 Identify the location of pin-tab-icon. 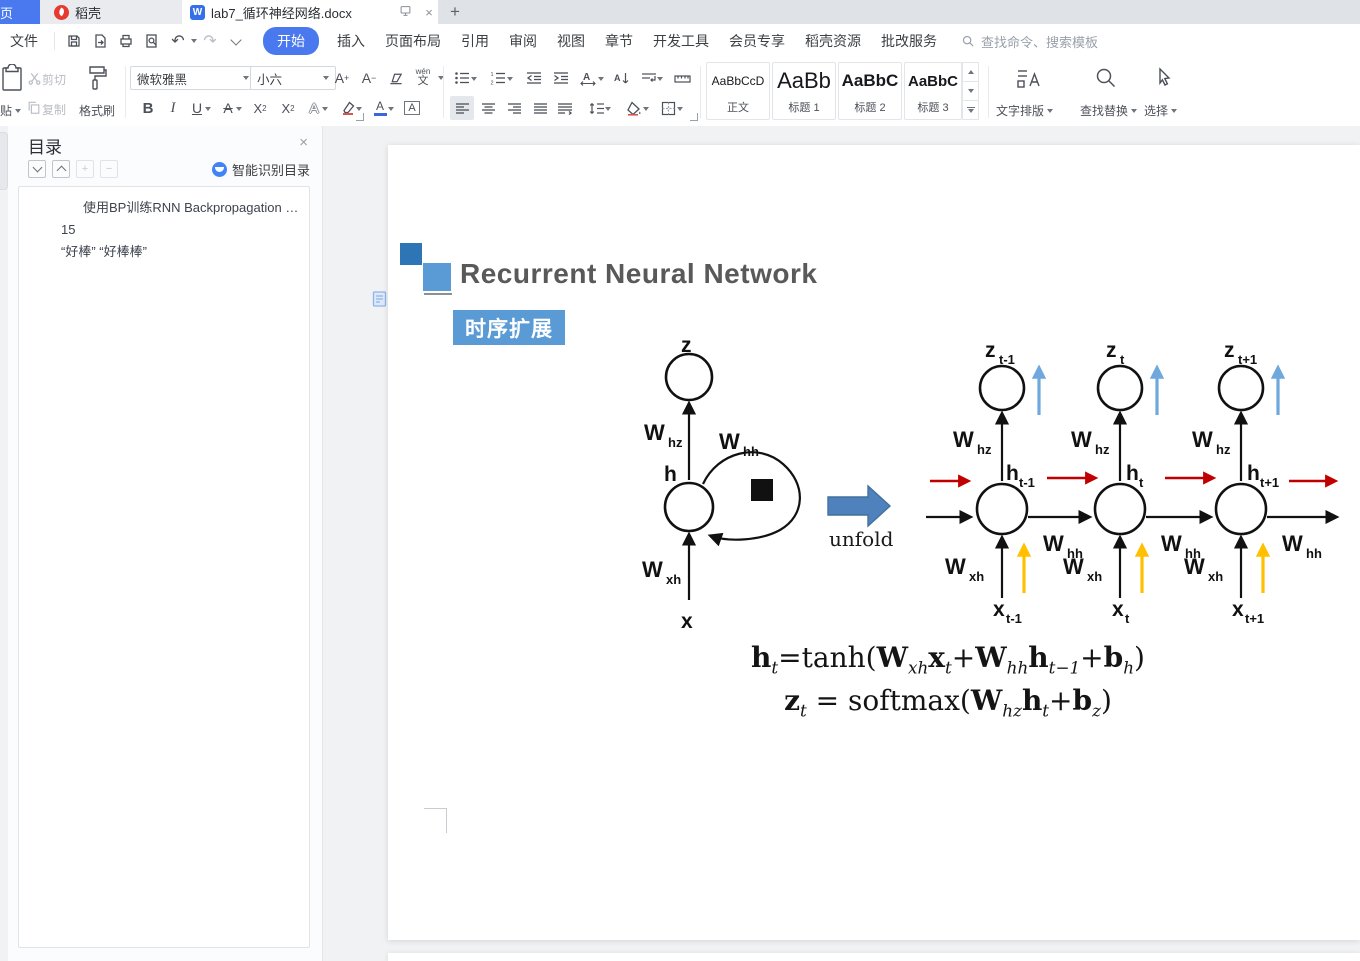
(405, 12).